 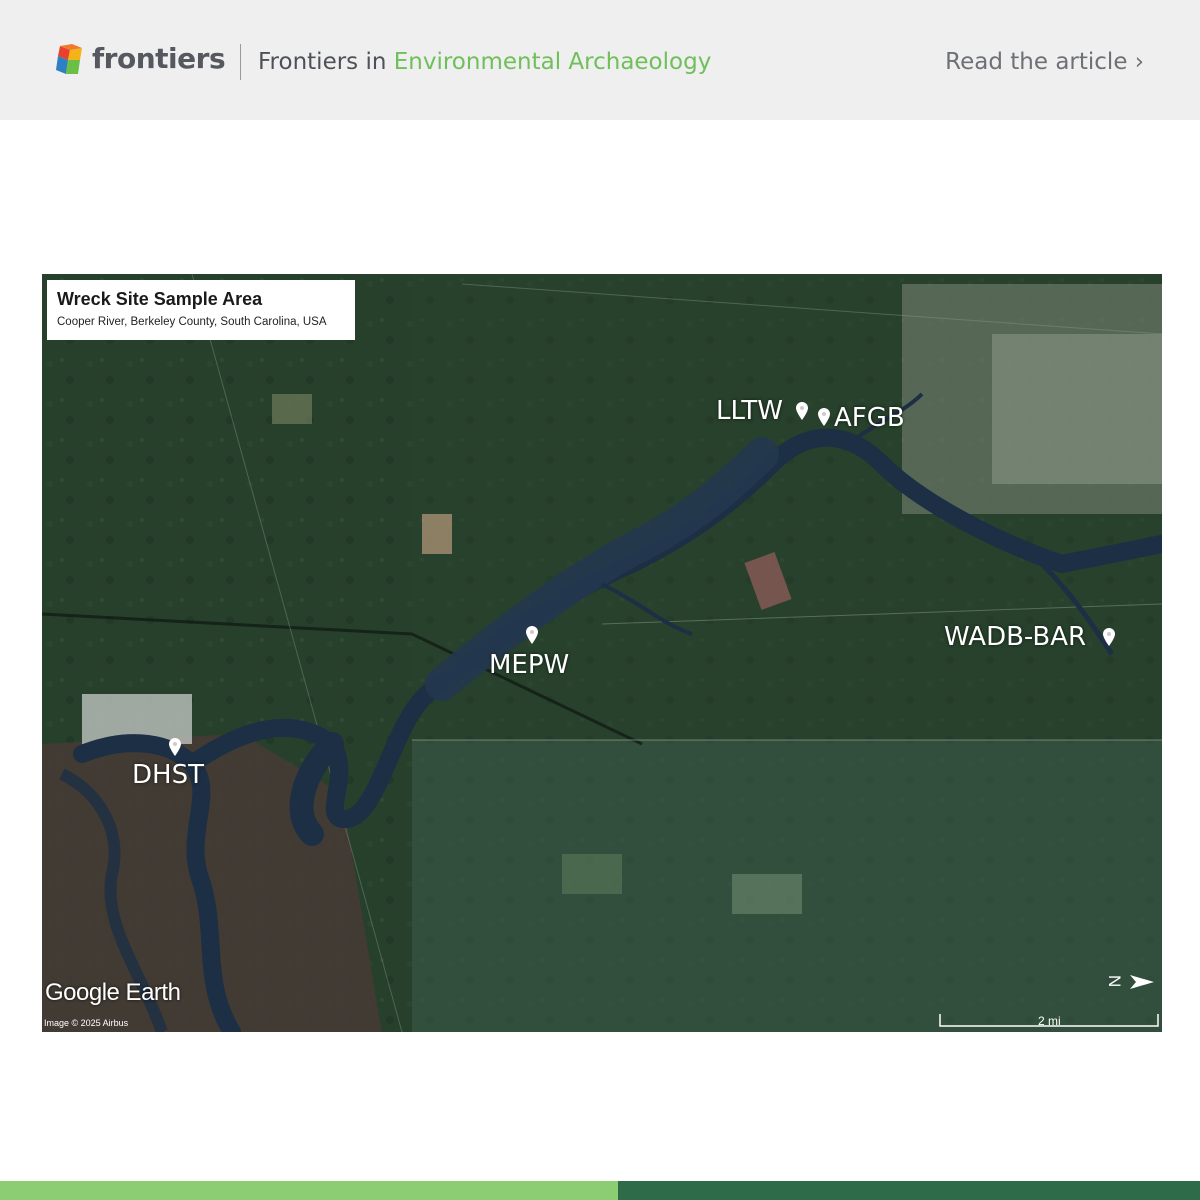 What do you see at coordinates (240, 62) in the screenshot?
I see `header-divider` at bounding box center [240, 62].